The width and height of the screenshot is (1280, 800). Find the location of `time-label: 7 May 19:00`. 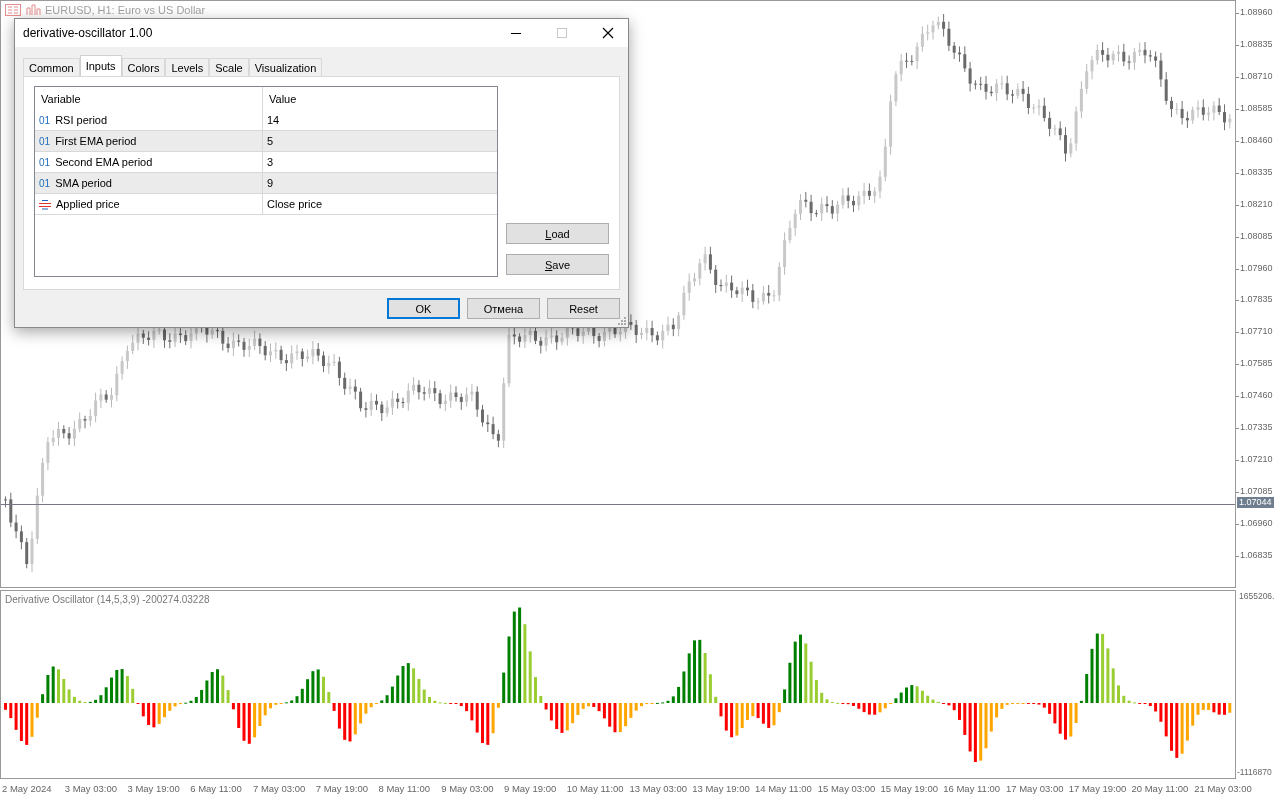

time-label: 7 May 19:00 is located at coordinates (342, 788).